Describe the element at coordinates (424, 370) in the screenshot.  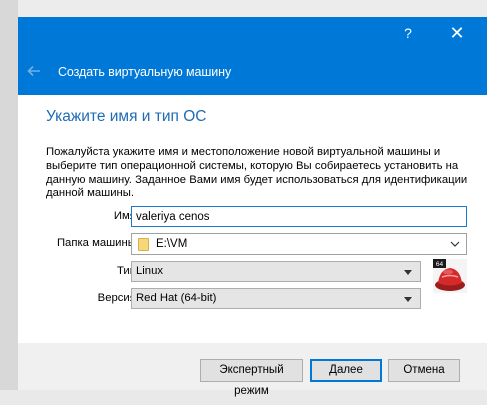
I see `cancel-button: Отмена` at that location.